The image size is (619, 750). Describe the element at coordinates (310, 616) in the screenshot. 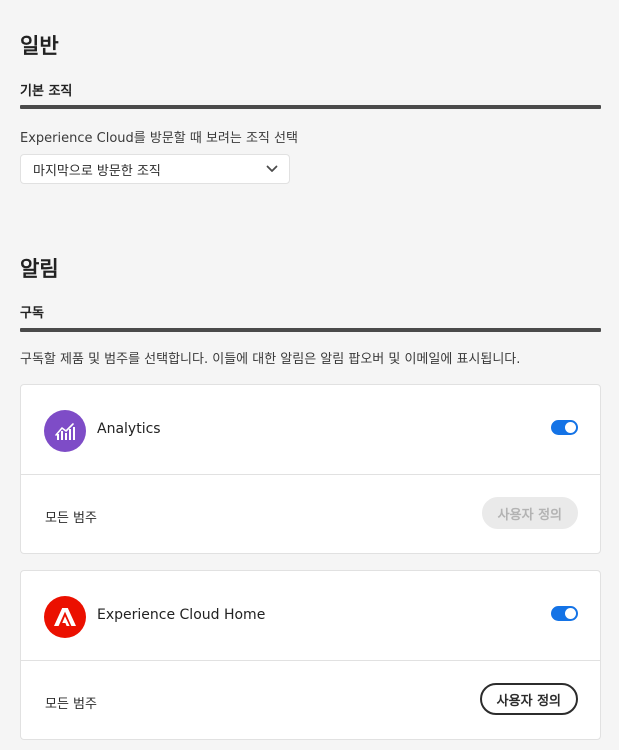

I see `card-header: Experience Cloud Home` at that location.